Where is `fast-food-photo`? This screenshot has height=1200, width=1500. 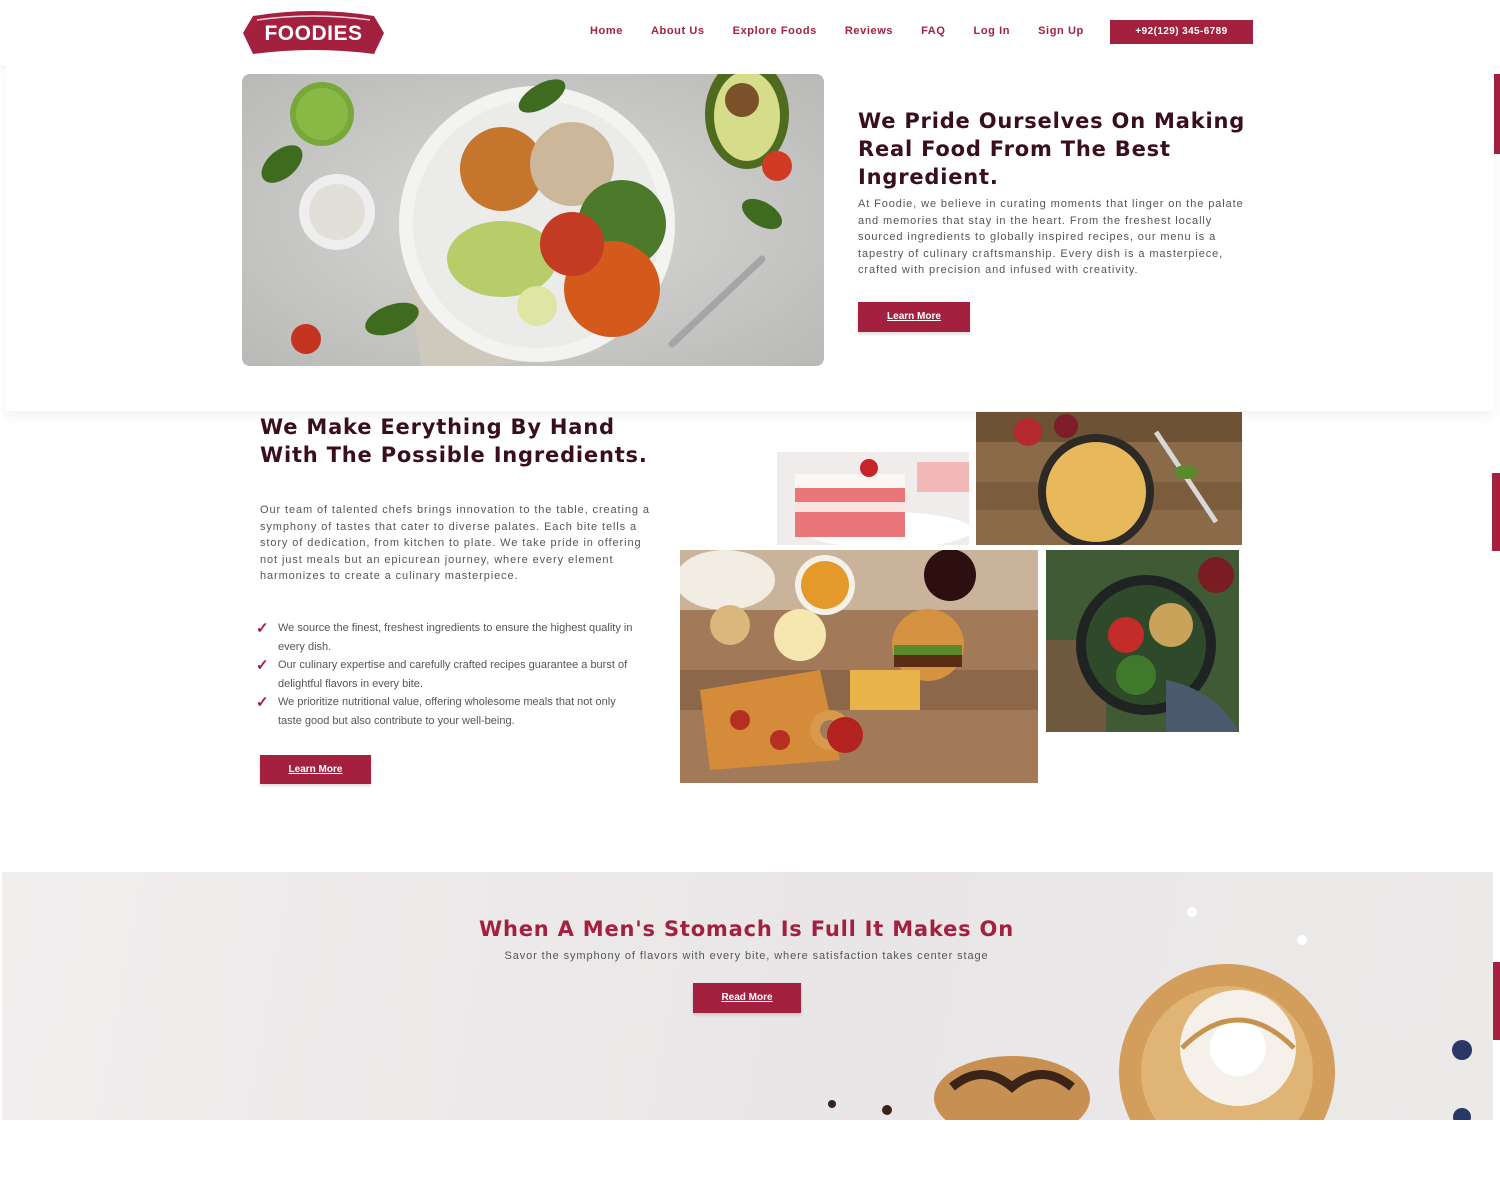 fast-food-photo is located at coordinates (859, 666).